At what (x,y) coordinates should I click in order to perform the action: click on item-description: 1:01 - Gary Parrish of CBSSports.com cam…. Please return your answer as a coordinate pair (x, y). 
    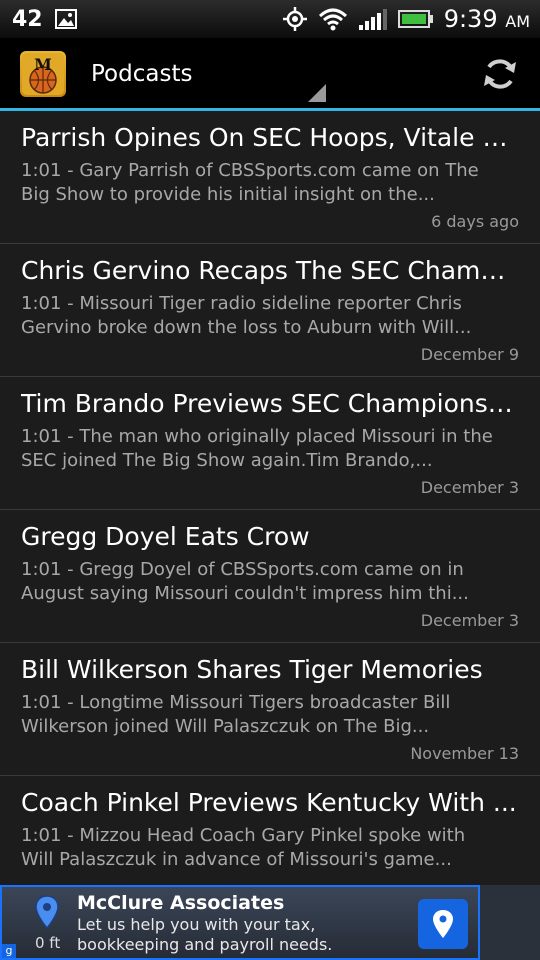
    Looking at the image, I should click on (250, 182).